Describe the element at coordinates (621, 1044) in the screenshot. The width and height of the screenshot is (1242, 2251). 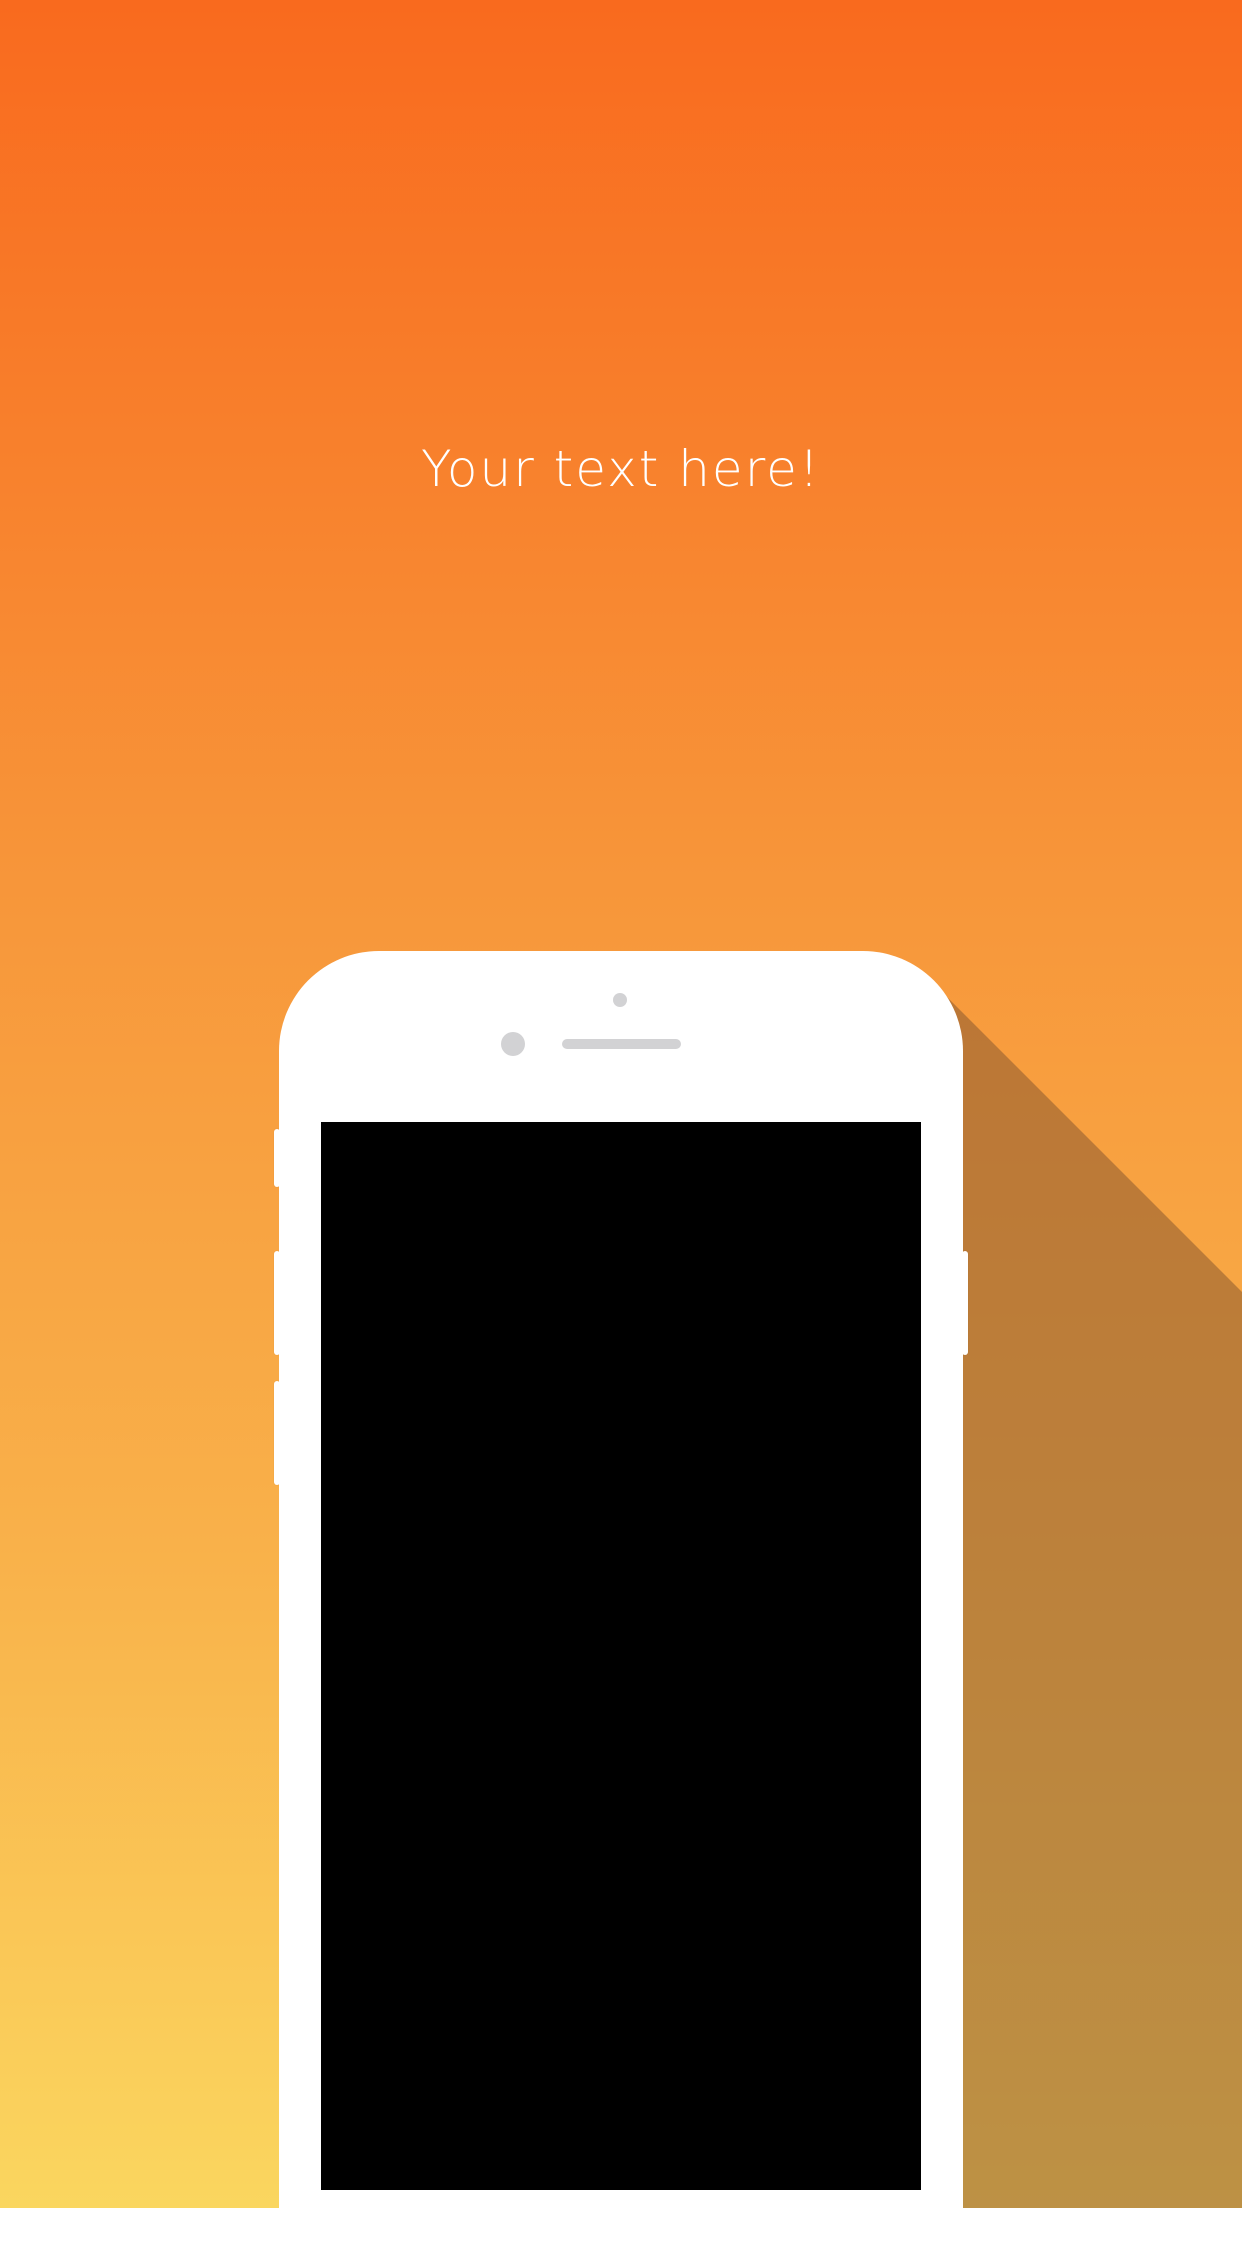
I see `earpiece-speaker` at that location.